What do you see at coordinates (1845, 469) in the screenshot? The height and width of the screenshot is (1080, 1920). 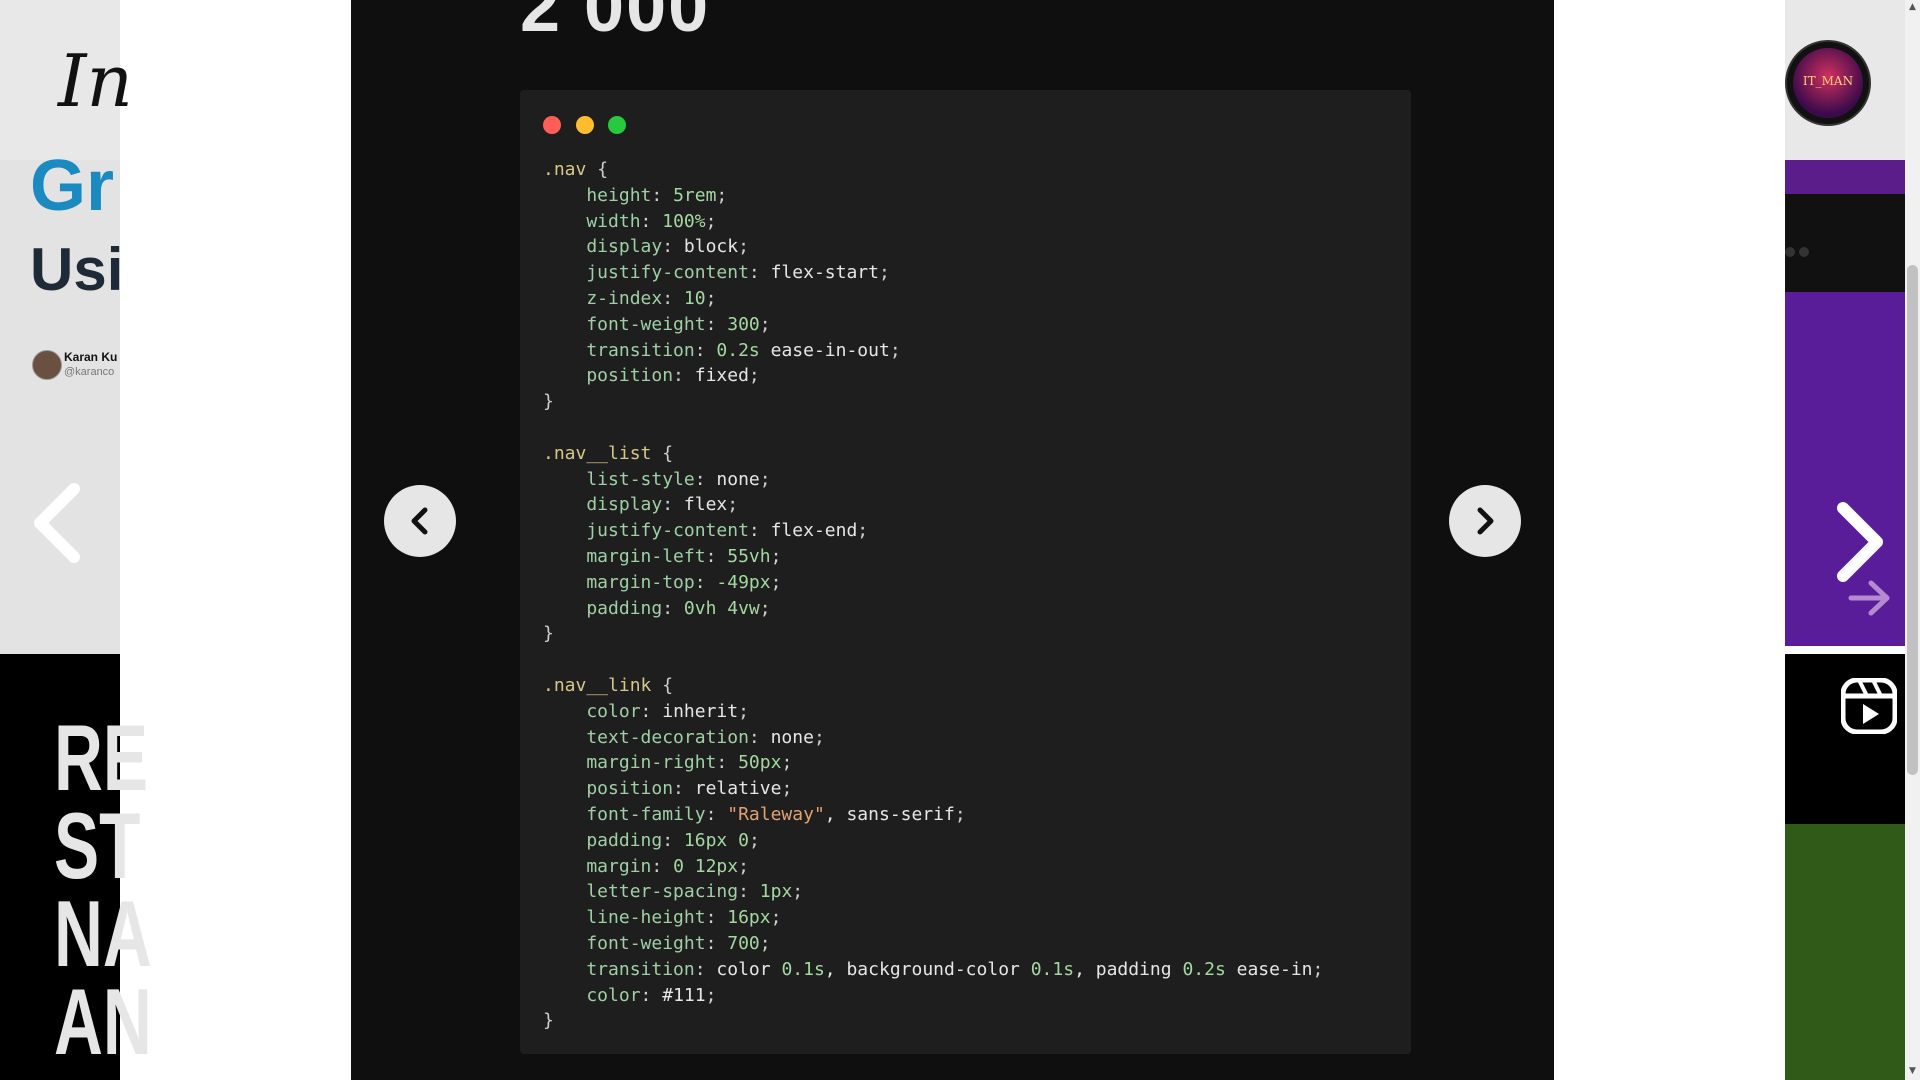 I see `right-post-image-purple` at bounding box center [1845, 469].